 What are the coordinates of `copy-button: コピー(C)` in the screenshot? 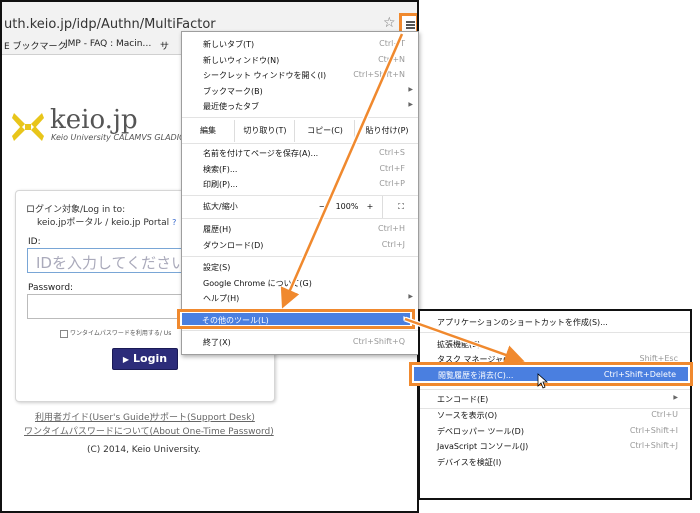 It's located at (324, 131).